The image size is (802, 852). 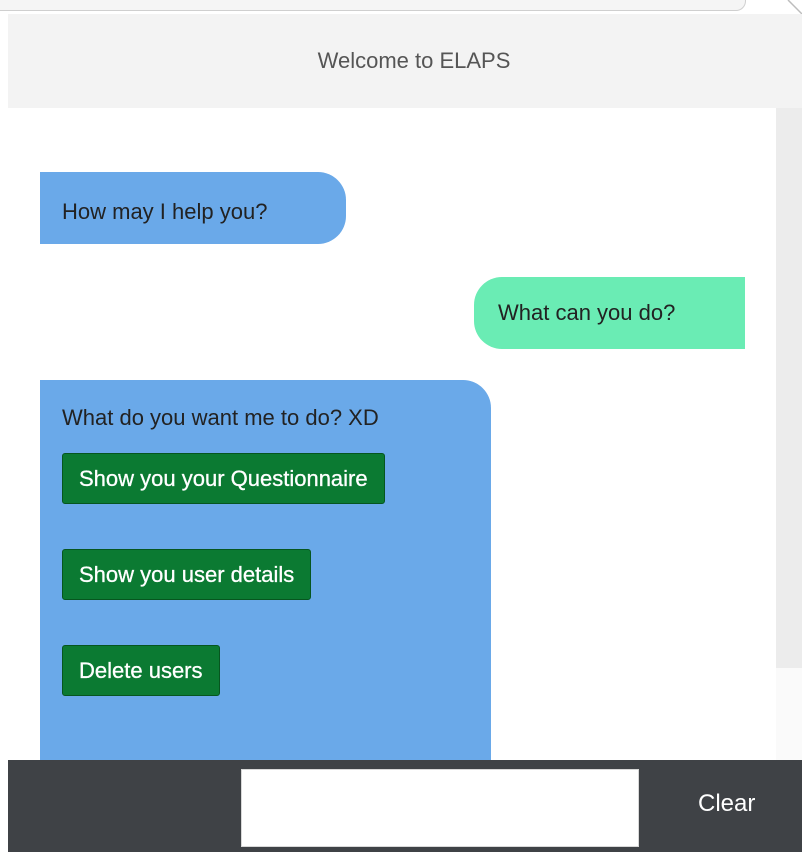 I want to click on chat-title: Welcome to ELAPS, so click(x=414, y=60).